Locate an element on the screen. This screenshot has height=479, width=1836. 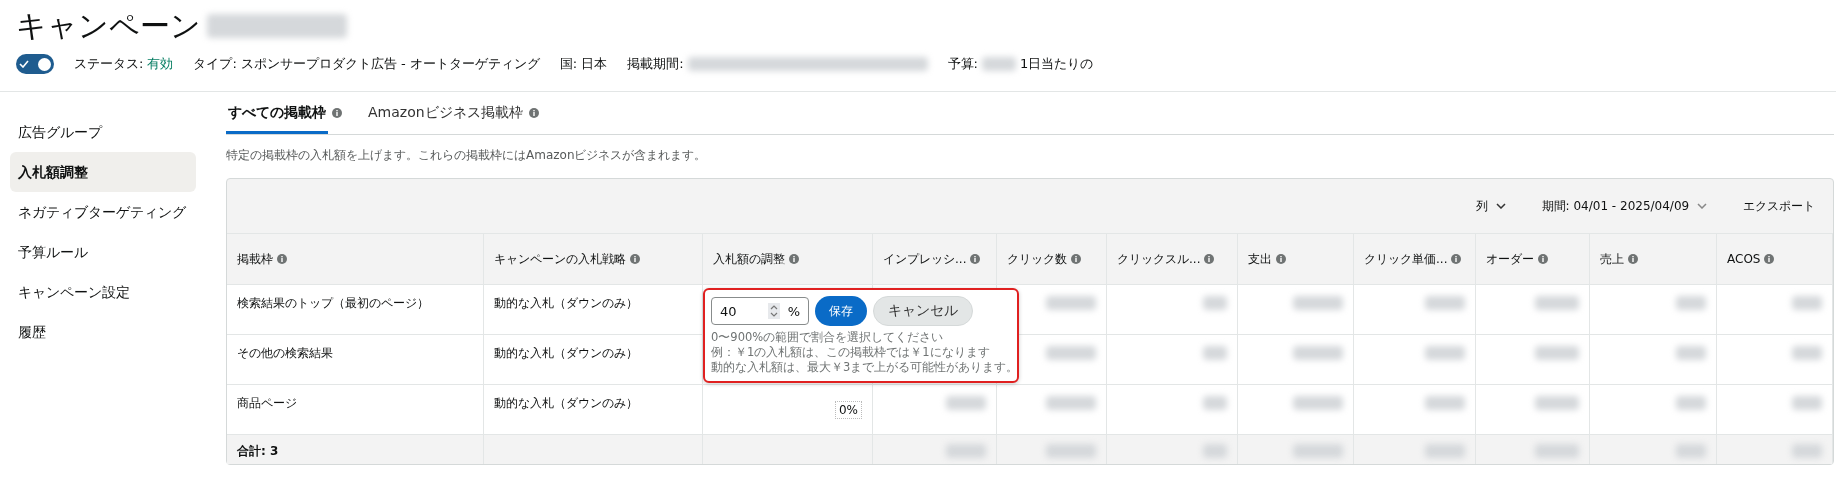
adjustment-value: 0% is located at coordinates (848, 410).